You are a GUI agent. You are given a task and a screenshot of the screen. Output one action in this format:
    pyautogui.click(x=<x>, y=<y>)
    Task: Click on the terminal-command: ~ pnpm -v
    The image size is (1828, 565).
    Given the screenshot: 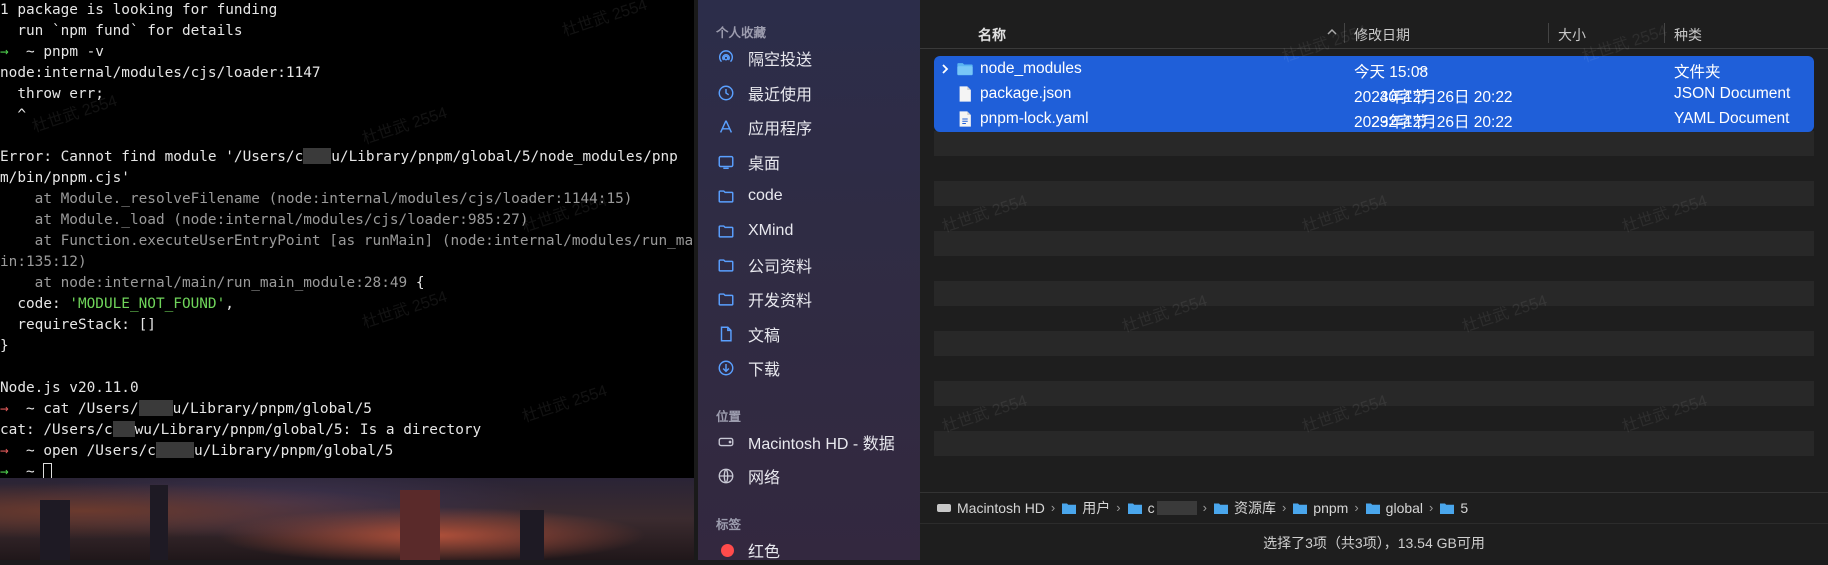 What is the action you would take?
    pyautogui.click(x=65, y=52)
    